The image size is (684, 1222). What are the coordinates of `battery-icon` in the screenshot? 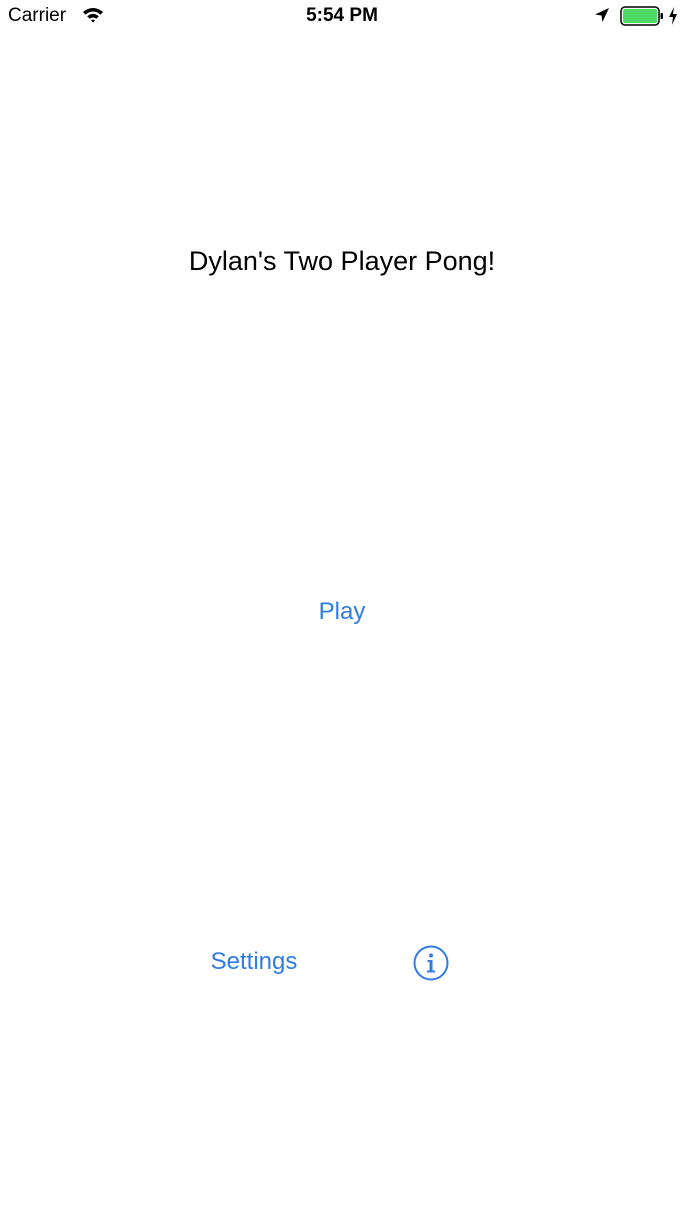 It's located at (642, 18).